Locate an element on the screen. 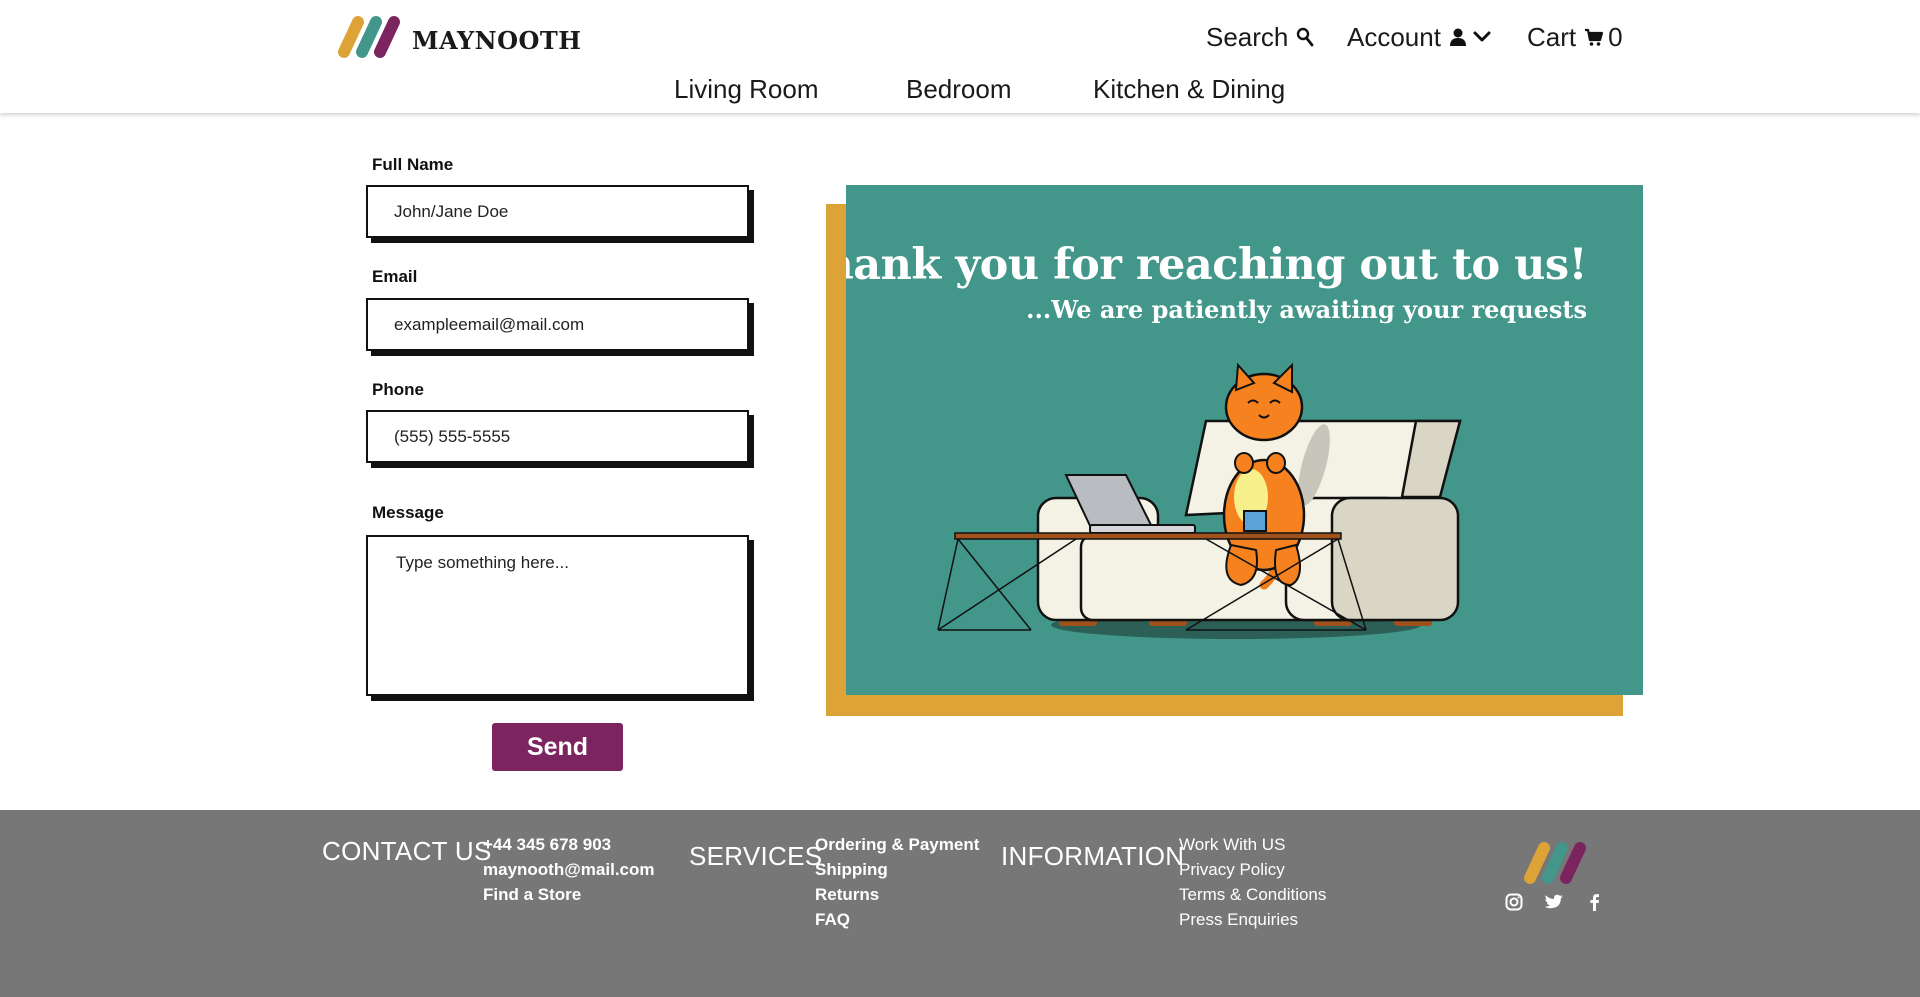  phone-input: (555) 555-5555 is located at coordinates (557, 436).